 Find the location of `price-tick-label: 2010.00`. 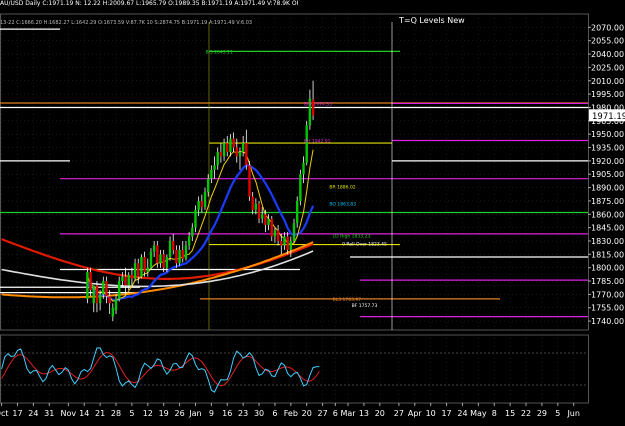

price-tick-label: 2010.00 is located at coordinates (607, 81).